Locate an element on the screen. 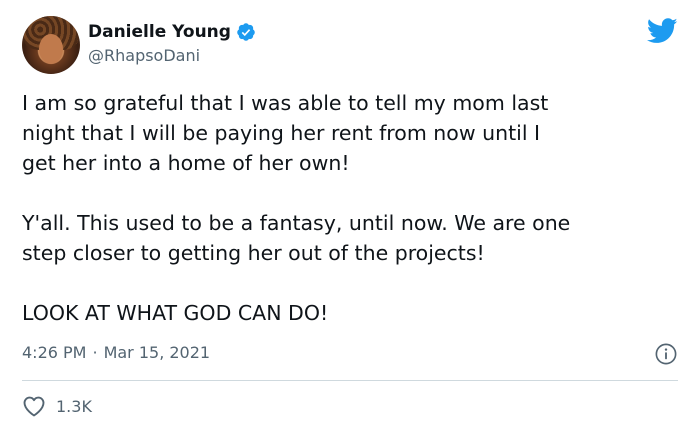 Image resolution: width=700 pixels, height=434 pixels. avatar is located at coordinates (51, 45).